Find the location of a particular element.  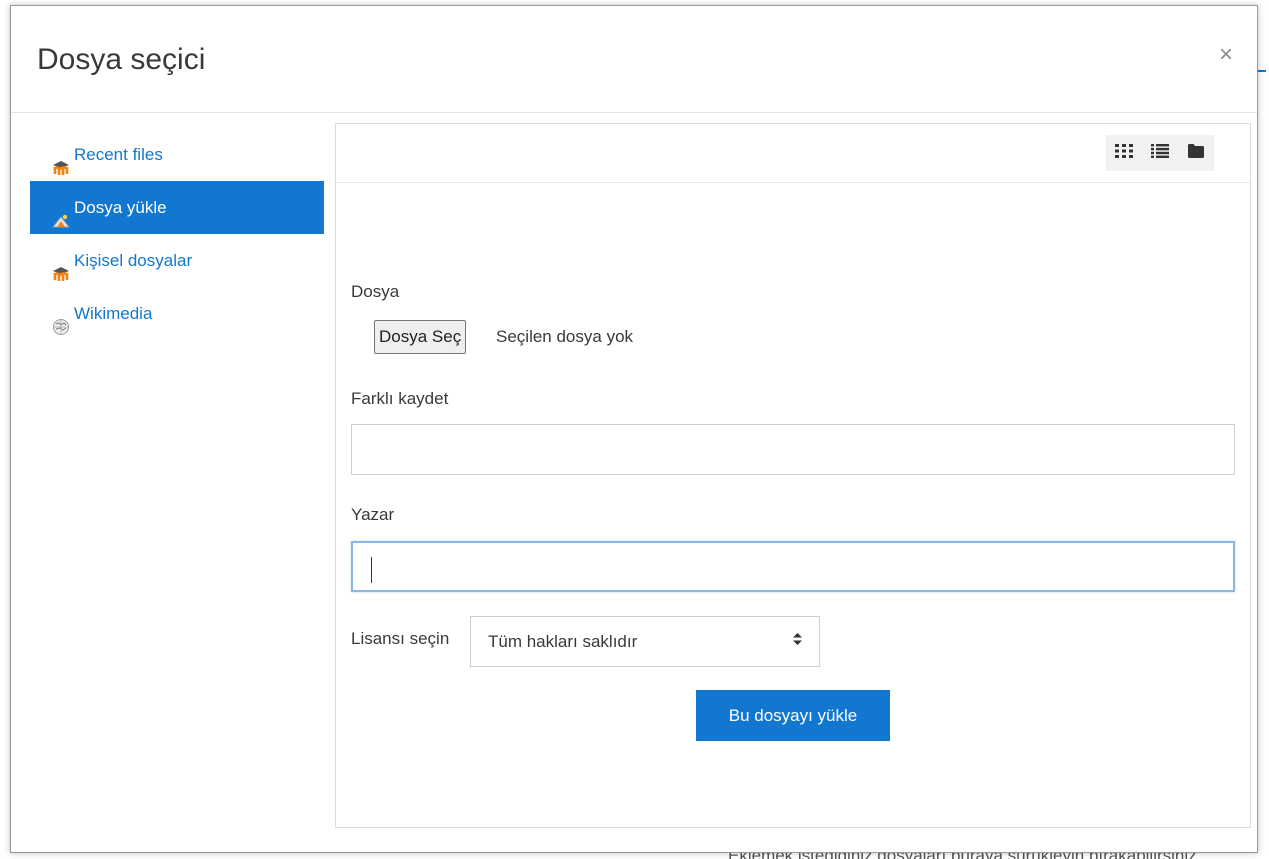

license-selected-value: Tüm hakları saklıdır is located at coordinates (563, 641).